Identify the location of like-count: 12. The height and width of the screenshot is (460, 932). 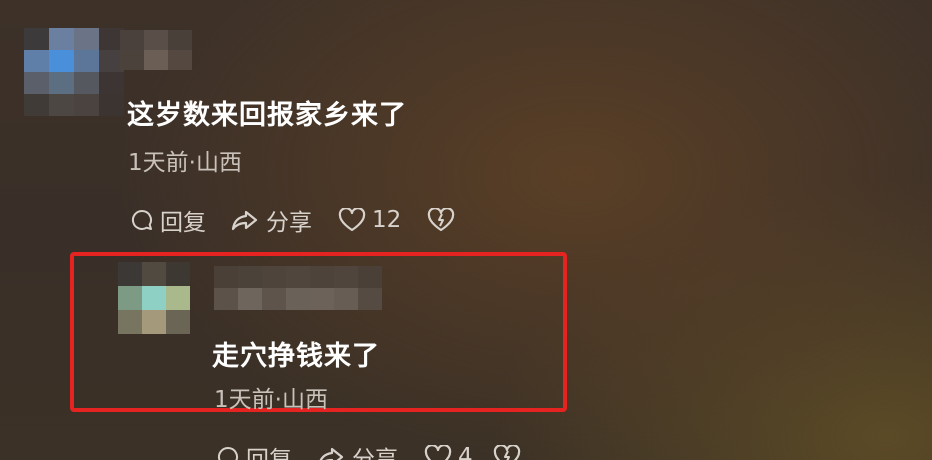
(387, 220).